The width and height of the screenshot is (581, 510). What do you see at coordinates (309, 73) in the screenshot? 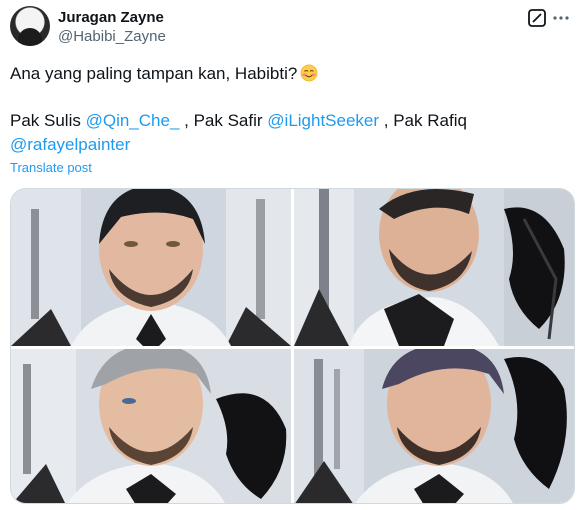
I see `smiling-face-with-blush-emoji` at bounding box center [309, 73].